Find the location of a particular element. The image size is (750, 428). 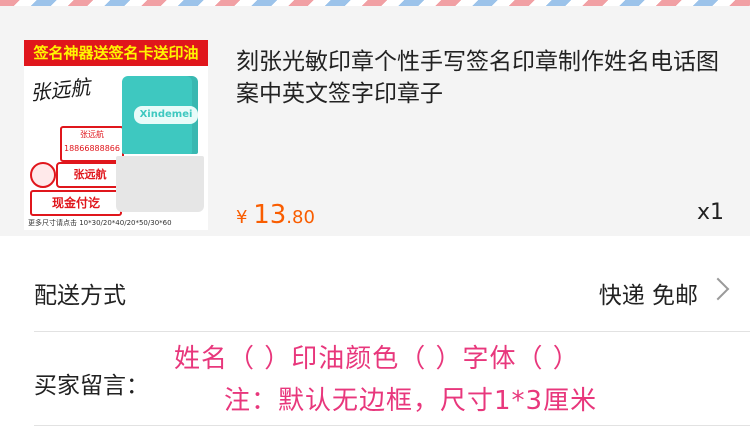

buyer-message-label: 买家留言： is located at coordinates (91, 386).